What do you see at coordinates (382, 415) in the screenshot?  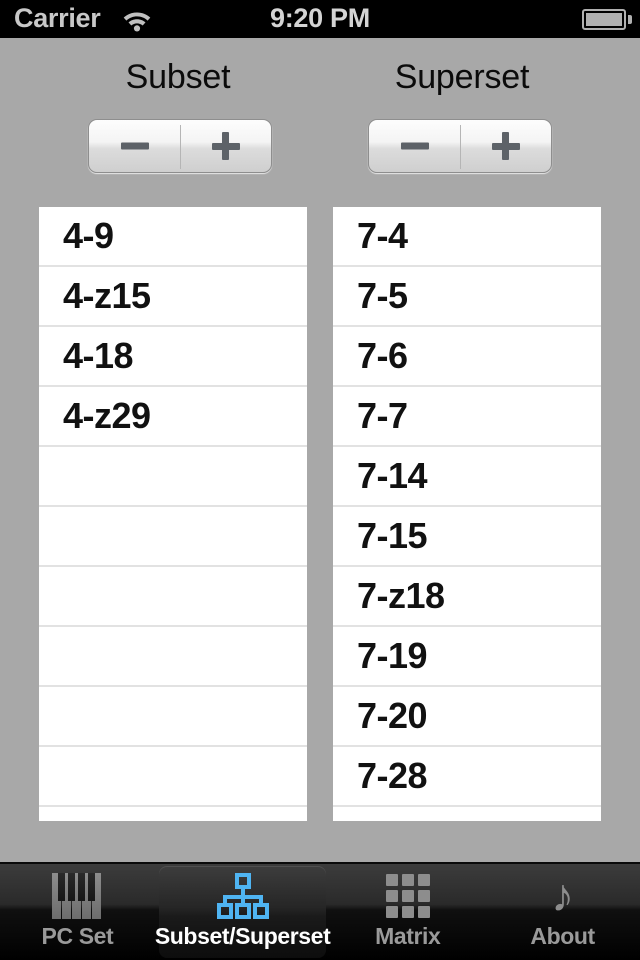 I see `table-row-label: 7-7` at bounding box center [382, 415].